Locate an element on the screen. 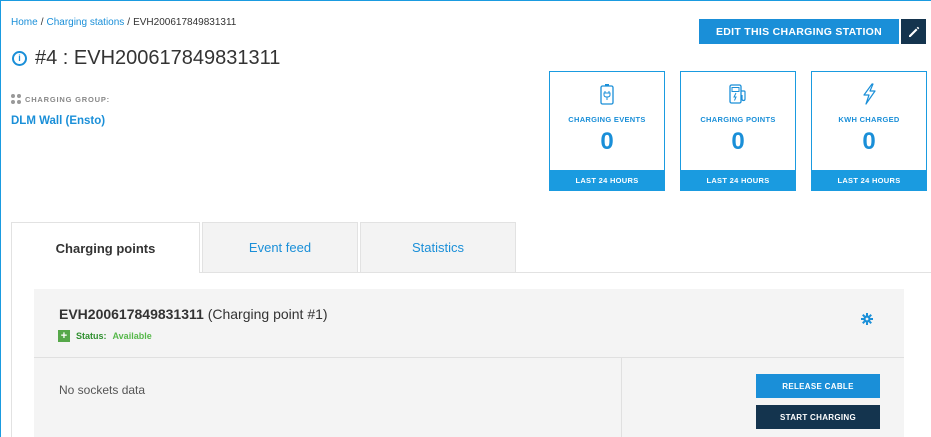 The height and width of the screenshot is (437, 931). status-badge: + Status: Available is located at coordinates (105, 336).